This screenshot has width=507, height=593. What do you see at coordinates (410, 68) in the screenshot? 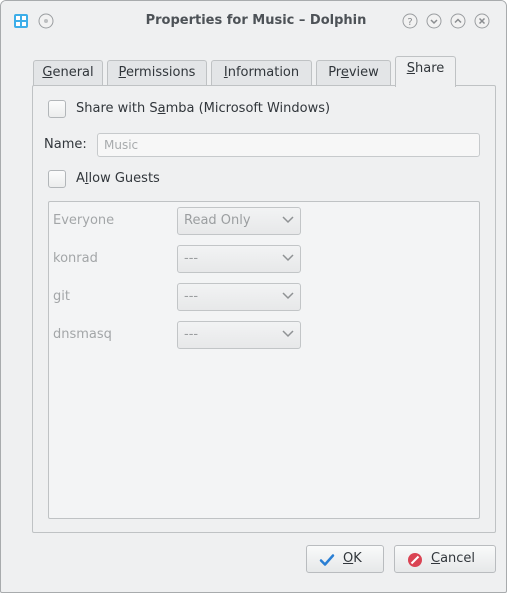
I see `tab-share-mnemonic: S` at bounding box center [410, 68].